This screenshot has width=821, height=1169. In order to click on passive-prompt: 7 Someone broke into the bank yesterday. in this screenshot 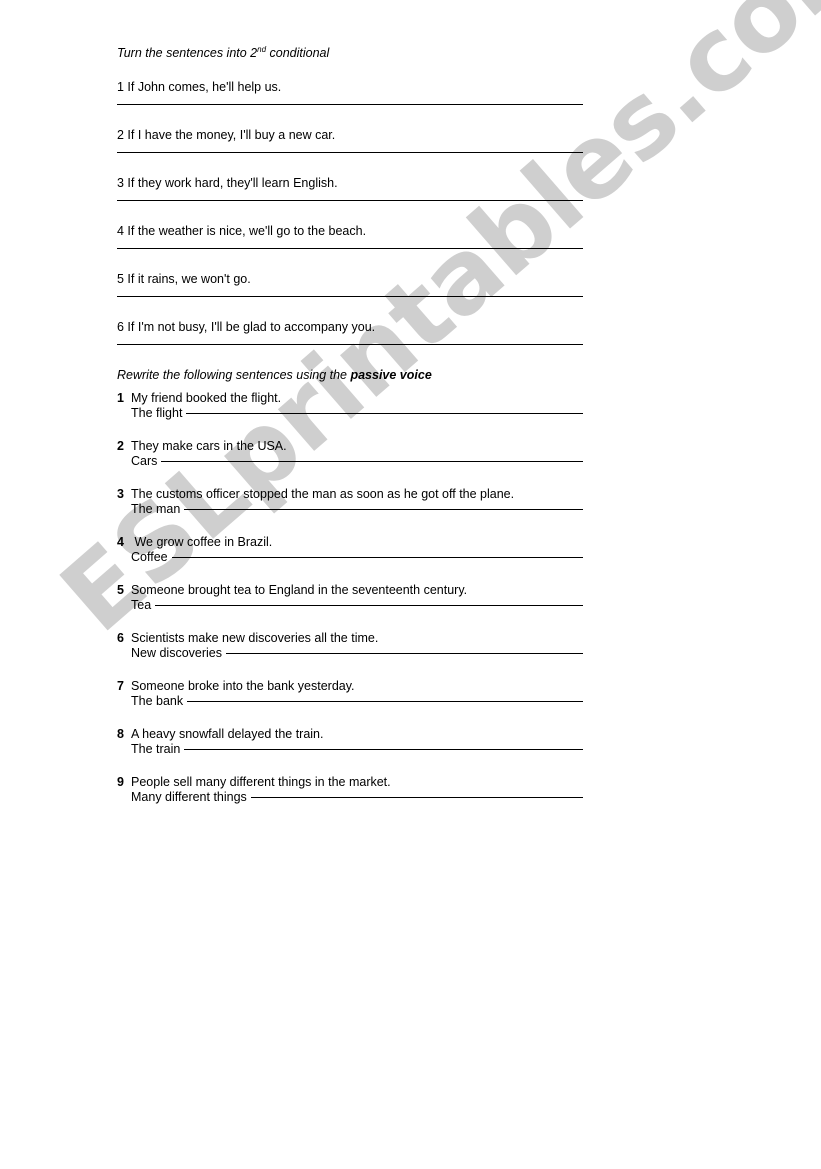, I will do `click(352, 686)`.